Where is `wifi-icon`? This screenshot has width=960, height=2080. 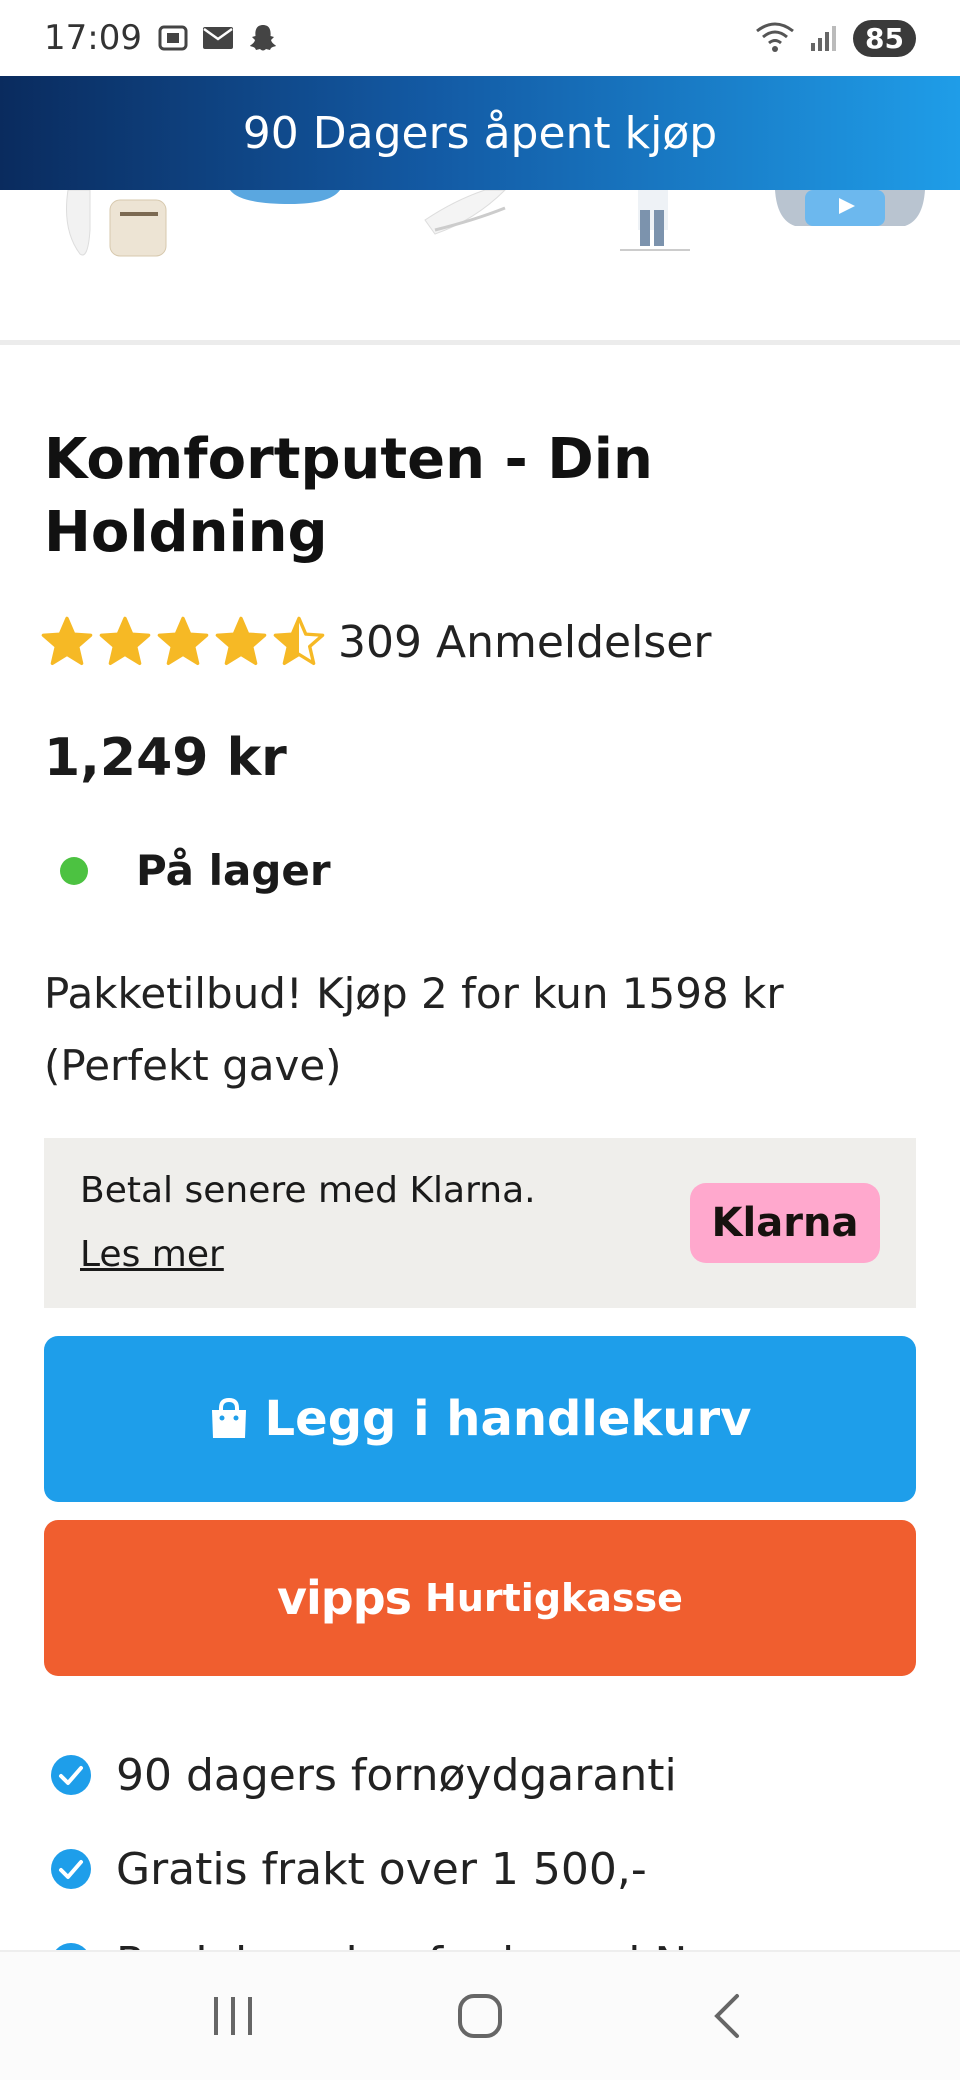
wifi-icon is located at coordinates (775, 37).